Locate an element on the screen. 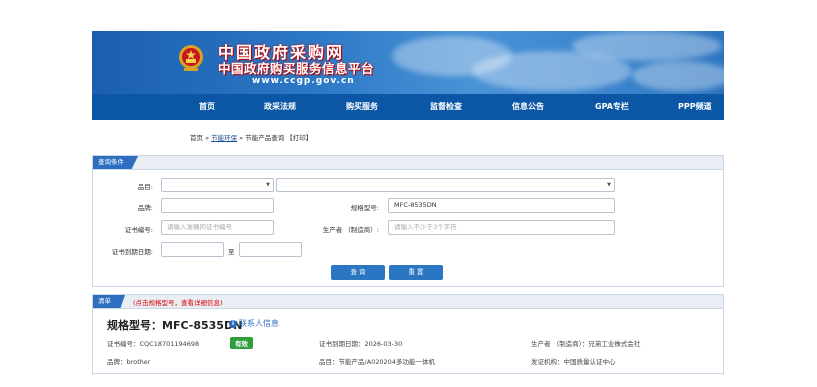  info-icon: i is located at coordinates (233, 323).